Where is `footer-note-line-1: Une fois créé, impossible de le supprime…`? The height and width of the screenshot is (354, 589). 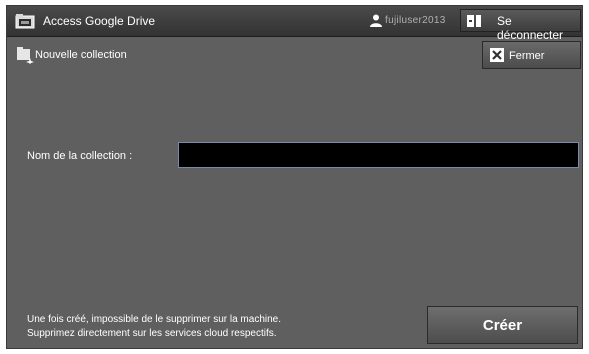 footer-note-line-1: Une fois créé, impossible de le supprime… is located at coordinates (154, 319).